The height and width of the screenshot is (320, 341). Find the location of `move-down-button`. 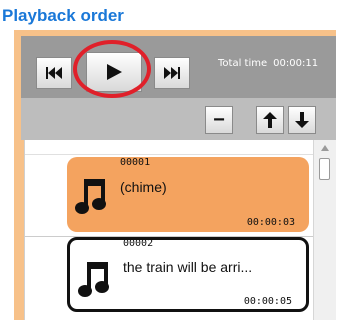

move-down-button is located at coordinates (302, 120).